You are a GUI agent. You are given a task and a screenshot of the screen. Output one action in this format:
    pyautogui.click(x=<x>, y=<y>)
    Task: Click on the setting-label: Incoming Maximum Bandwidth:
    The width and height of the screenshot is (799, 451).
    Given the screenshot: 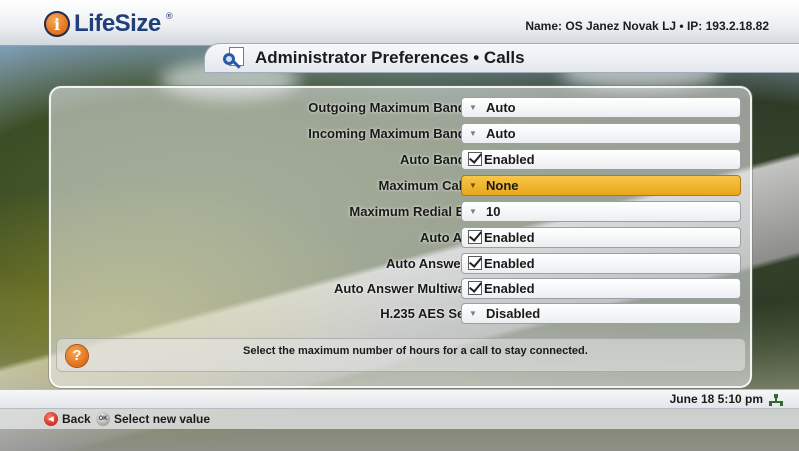 What is the action you would take?
    pyautogui.click(x=406, y=133)
    